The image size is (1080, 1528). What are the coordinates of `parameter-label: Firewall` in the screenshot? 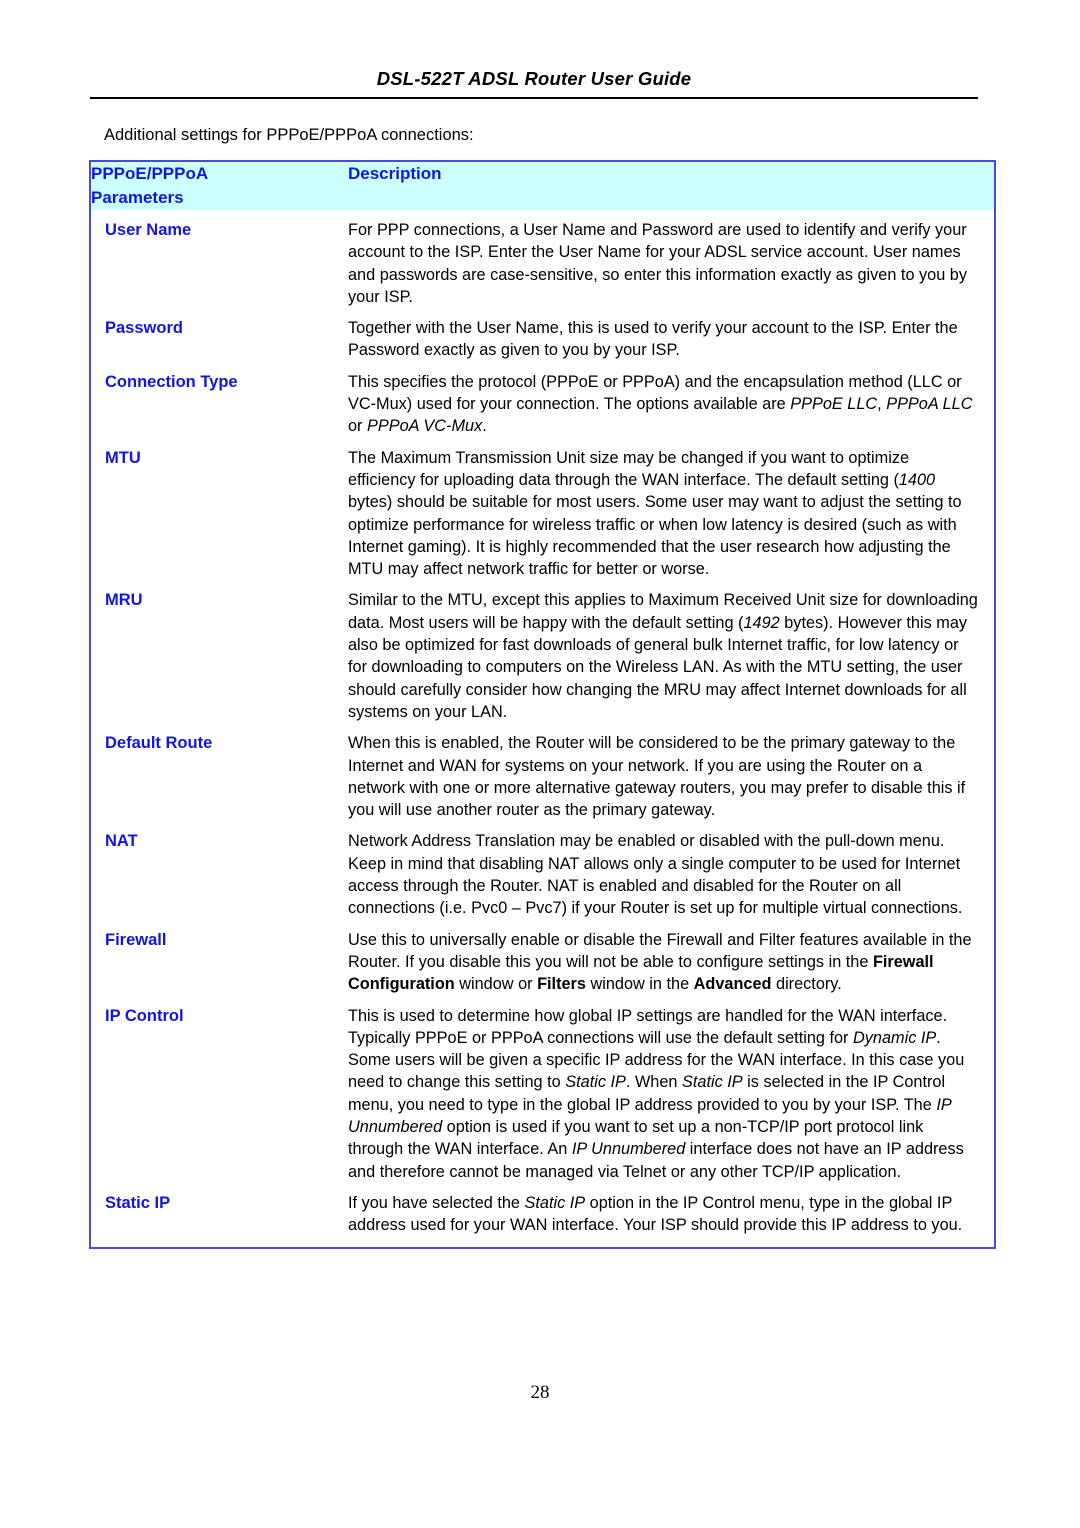 It's located at (136, 939).